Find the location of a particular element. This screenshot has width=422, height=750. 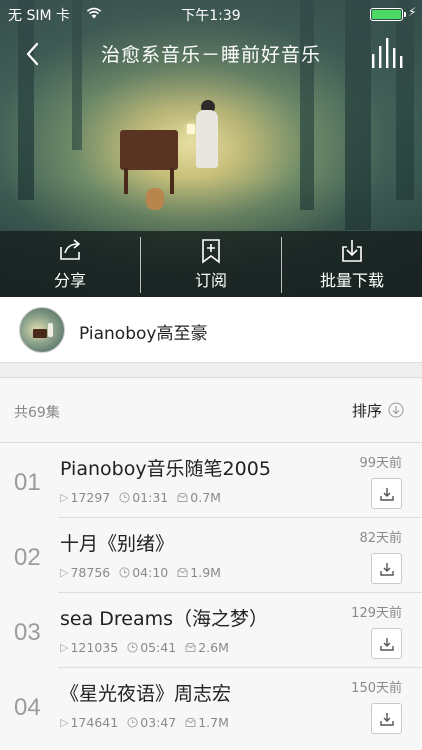

batch-download-label: 批量下载 is located at coordinates (351, 280).